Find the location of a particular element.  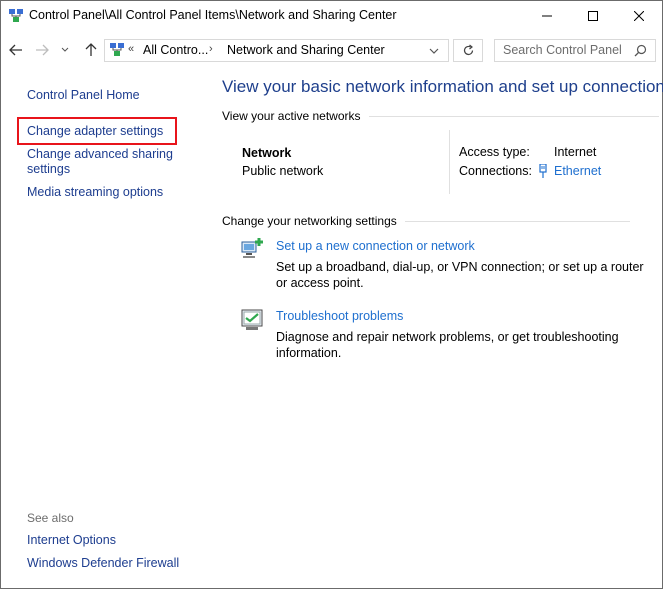

overflow-chevron-icon: « is located at coordinates (131, 49).